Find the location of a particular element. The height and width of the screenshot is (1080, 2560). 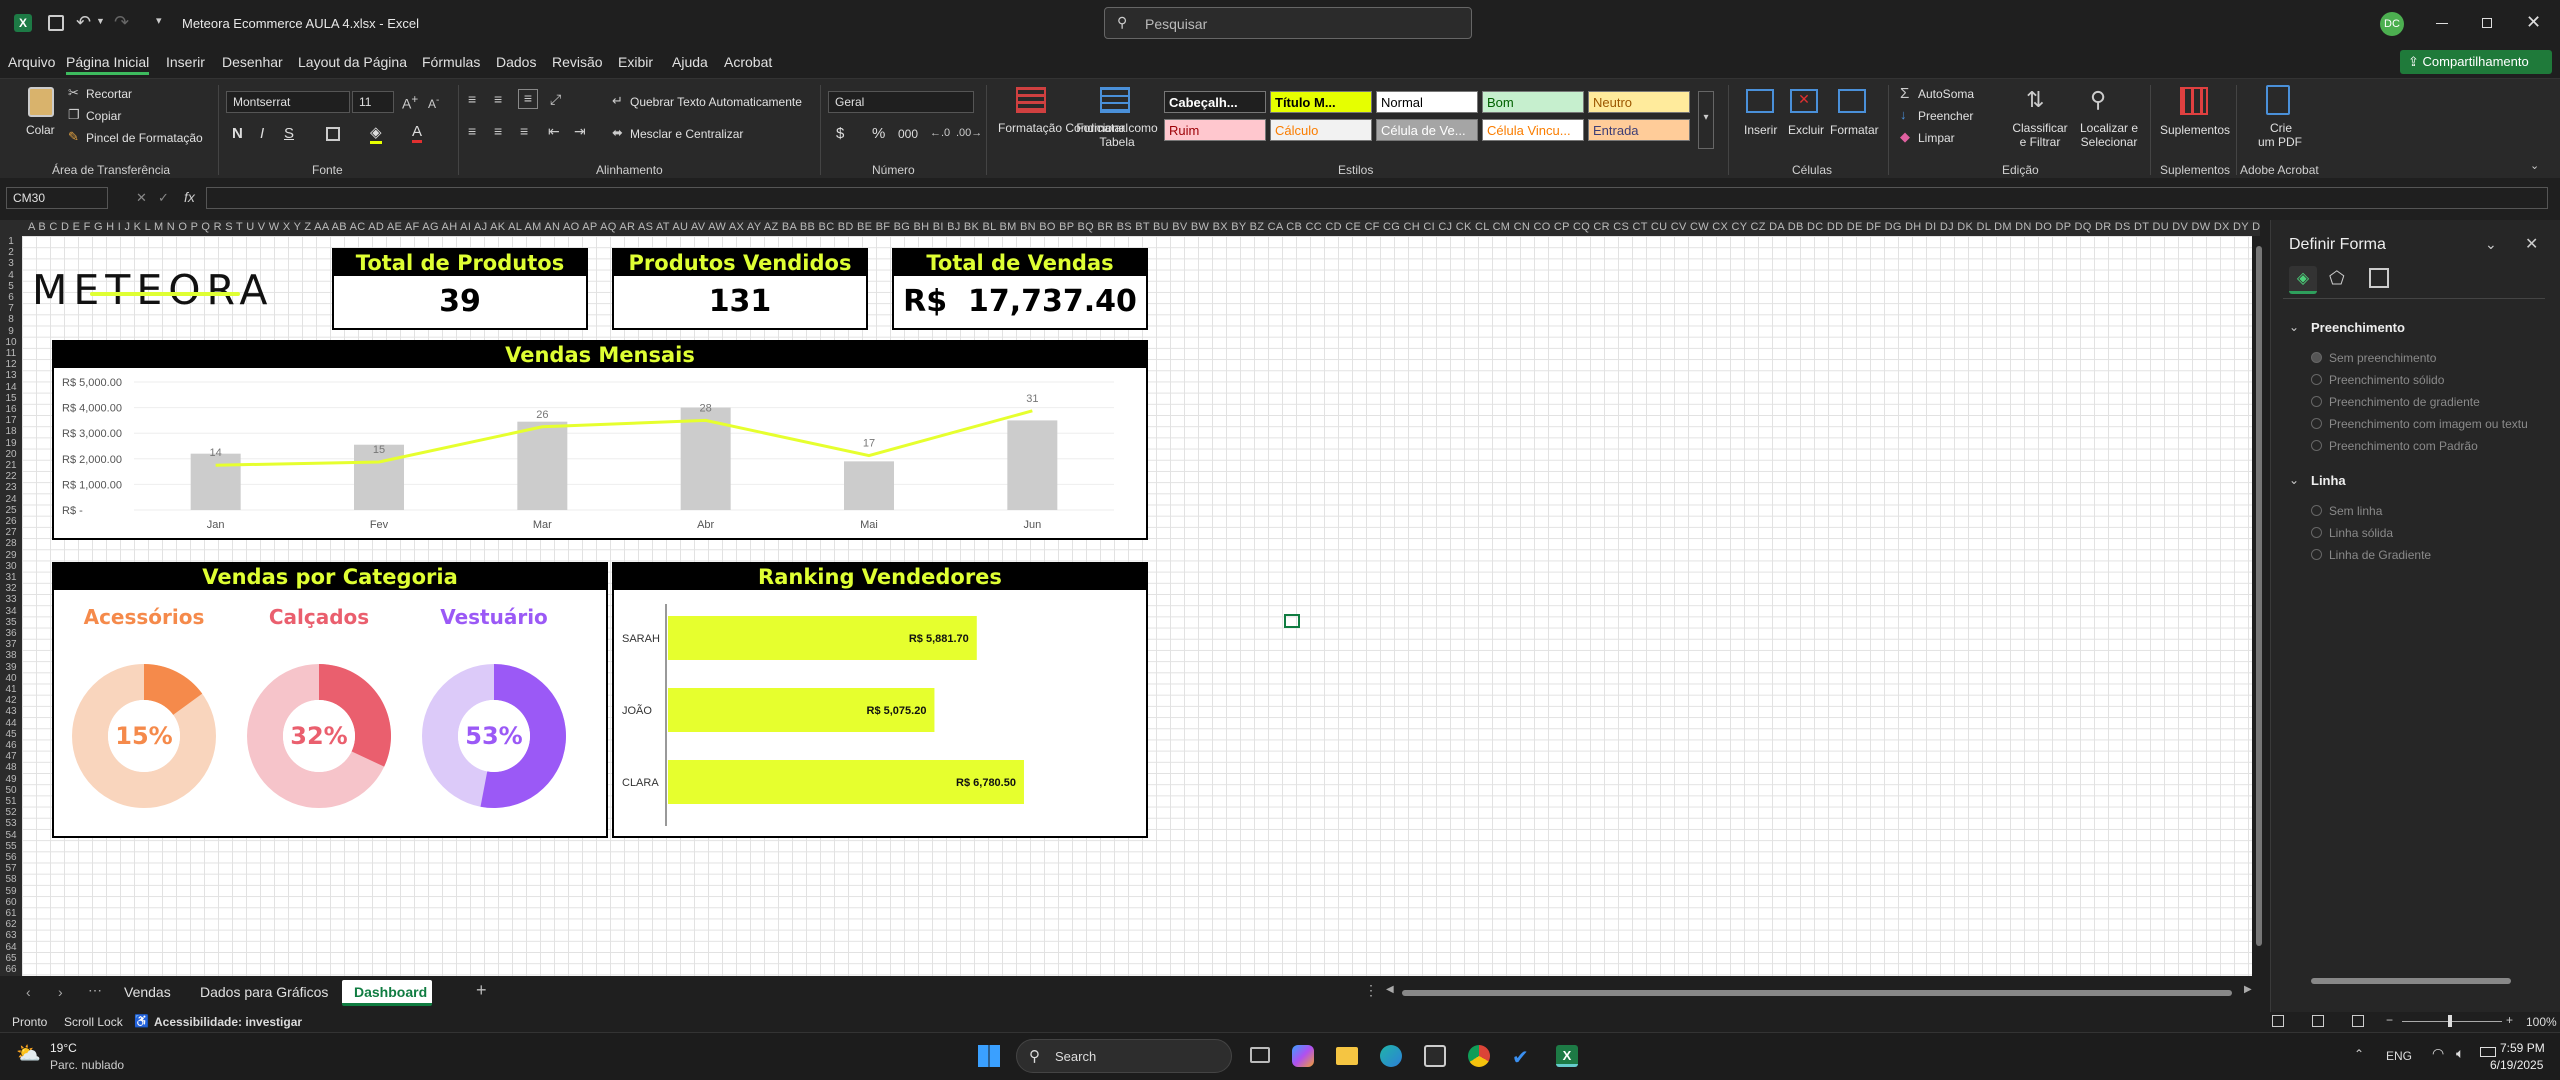

volume-icon: 🔈︎ is located at coordinates (2460, 1053).